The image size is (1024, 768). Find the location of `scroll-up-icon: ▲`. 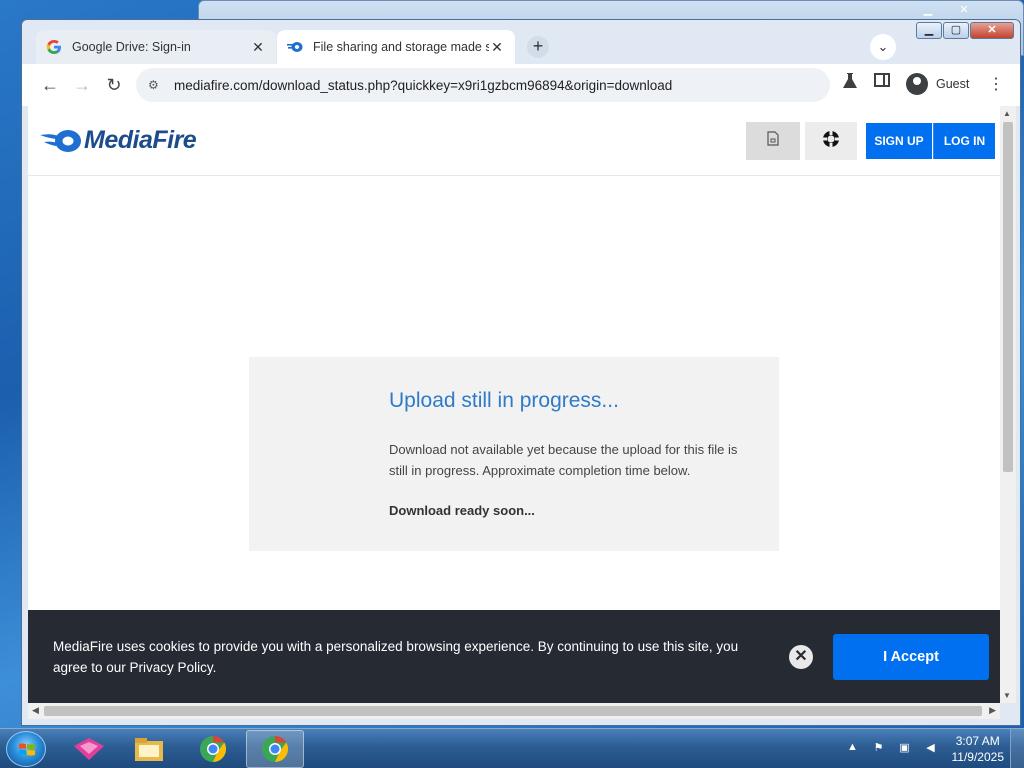

scroll-up-icon: ▲ is located at coordinates (1007, 113).